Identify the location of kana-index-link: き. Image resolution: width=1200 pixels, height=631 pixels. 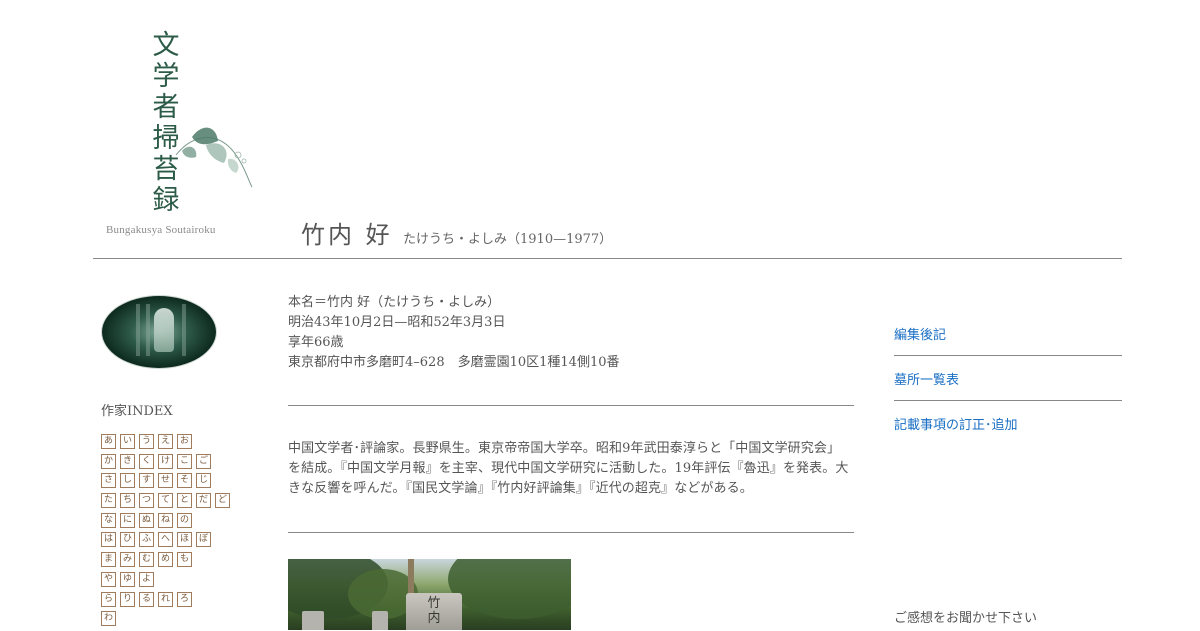
(127, 461).